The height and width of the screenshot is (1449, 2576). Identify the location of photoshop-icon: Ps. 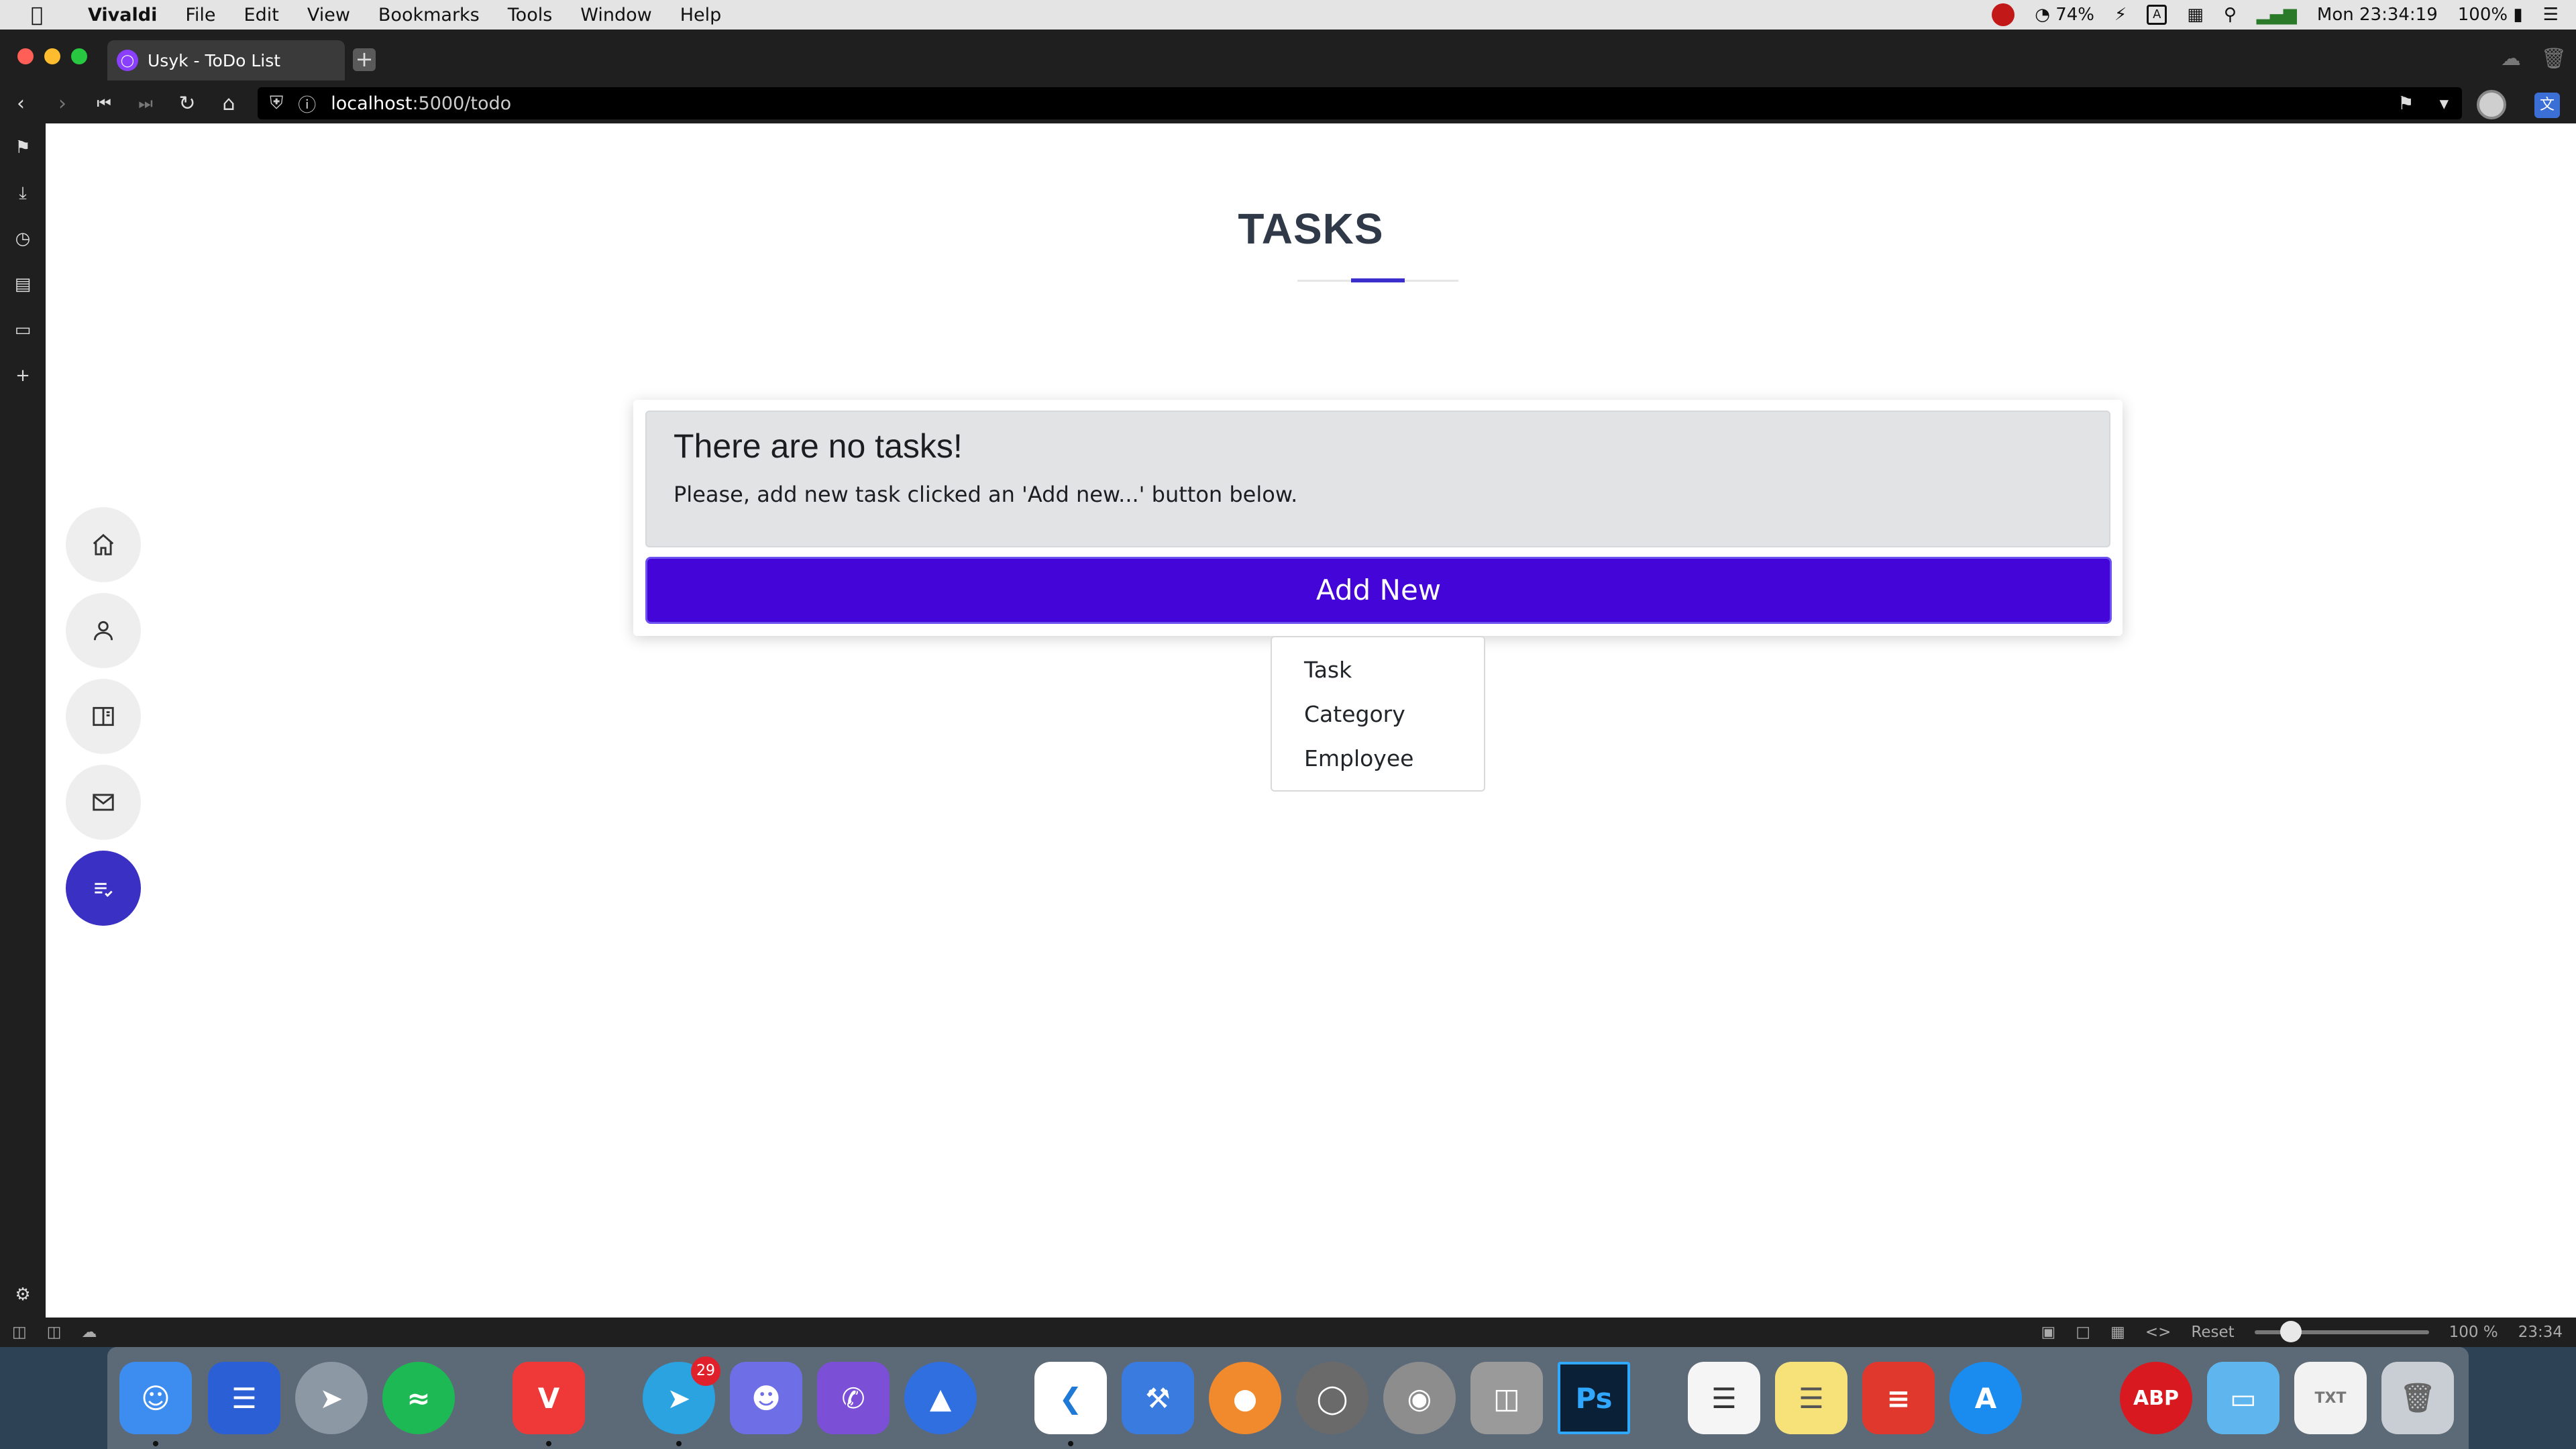
(1594, 1398).